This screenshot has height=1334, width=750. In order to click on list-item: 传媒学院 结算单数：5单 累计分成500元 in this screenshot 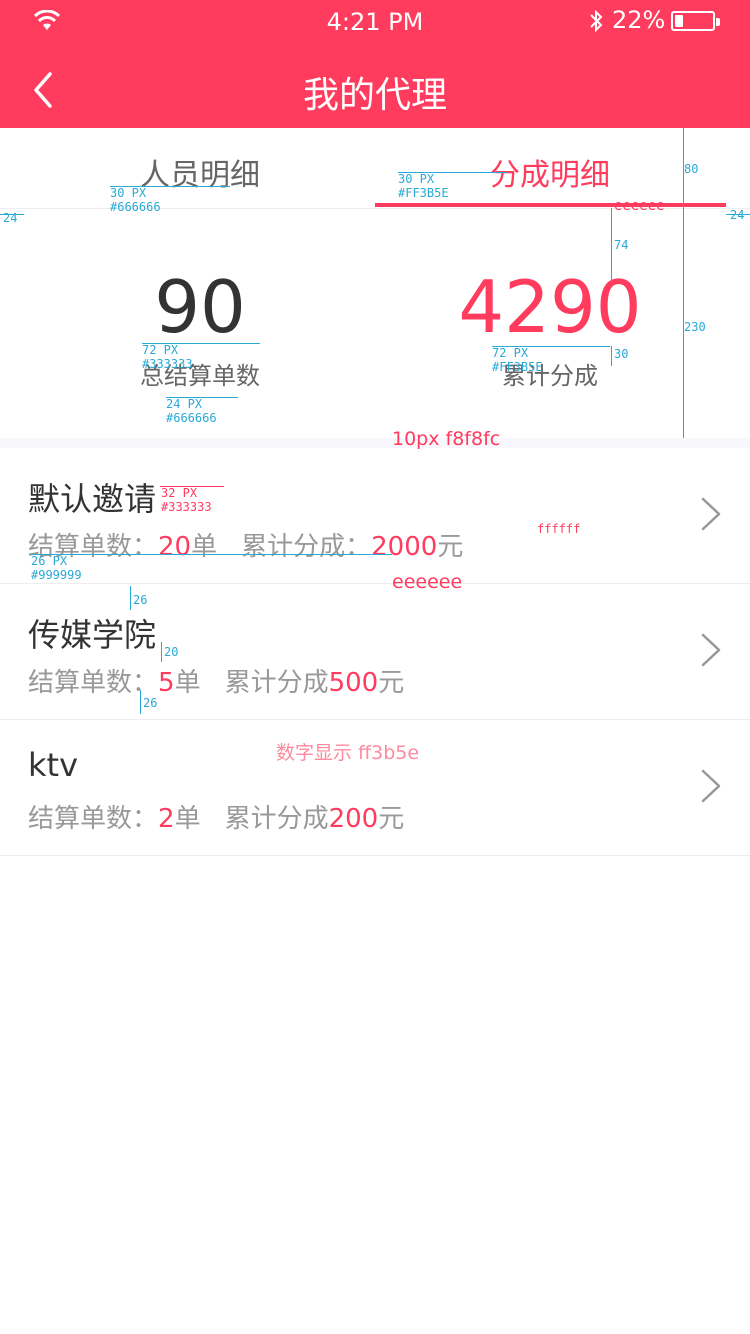, I will do `click(375, 652)`.